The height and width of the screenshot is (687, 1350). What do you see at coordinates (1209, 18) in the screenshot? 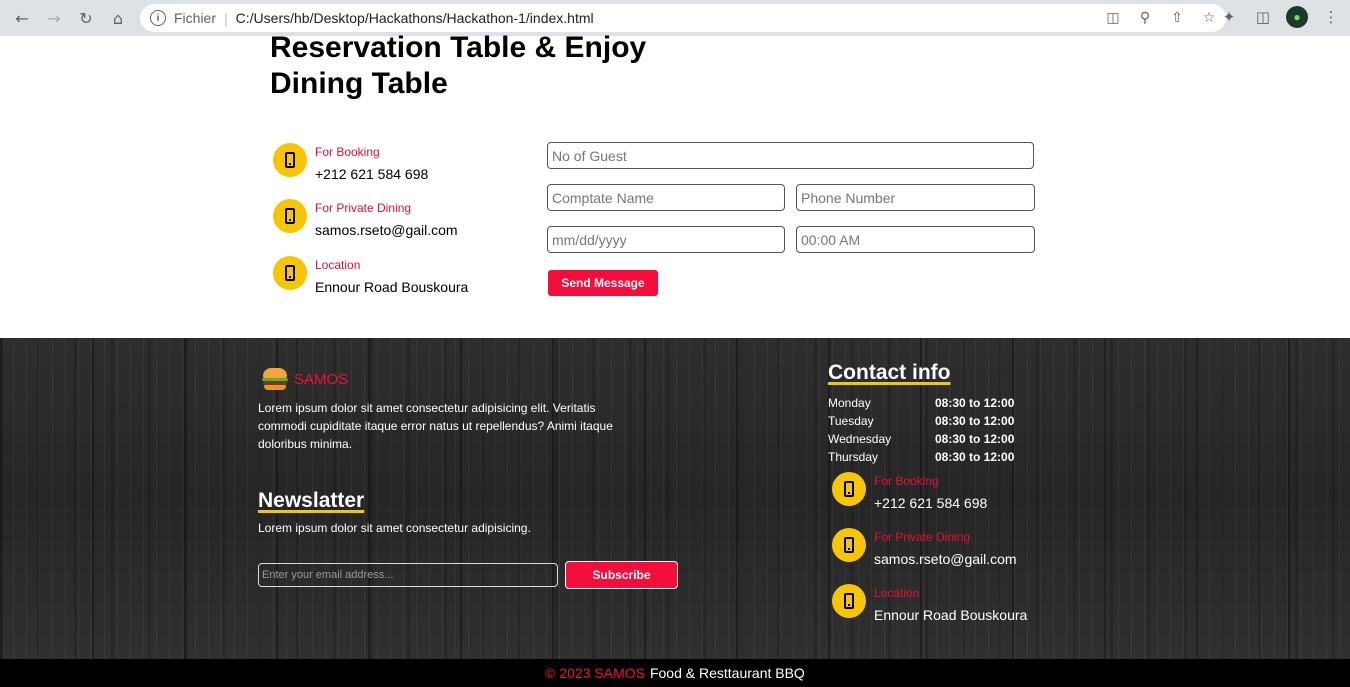
I see `star-icon: ☆` at bounding box center [1209, 18].